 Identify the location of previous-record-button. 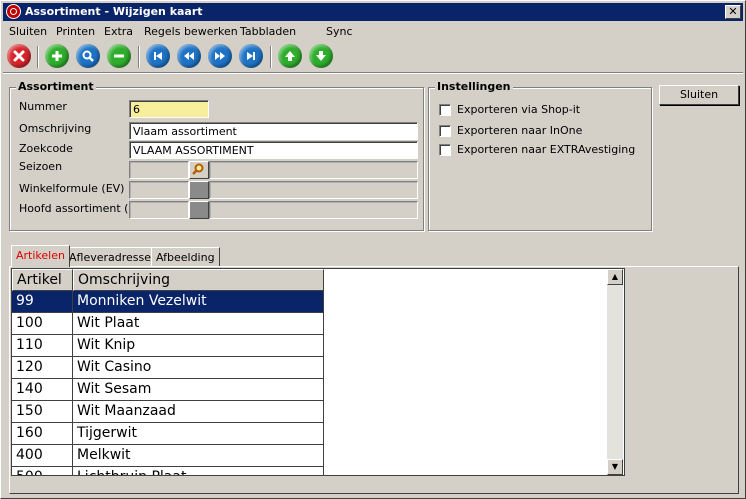
(189, 56).